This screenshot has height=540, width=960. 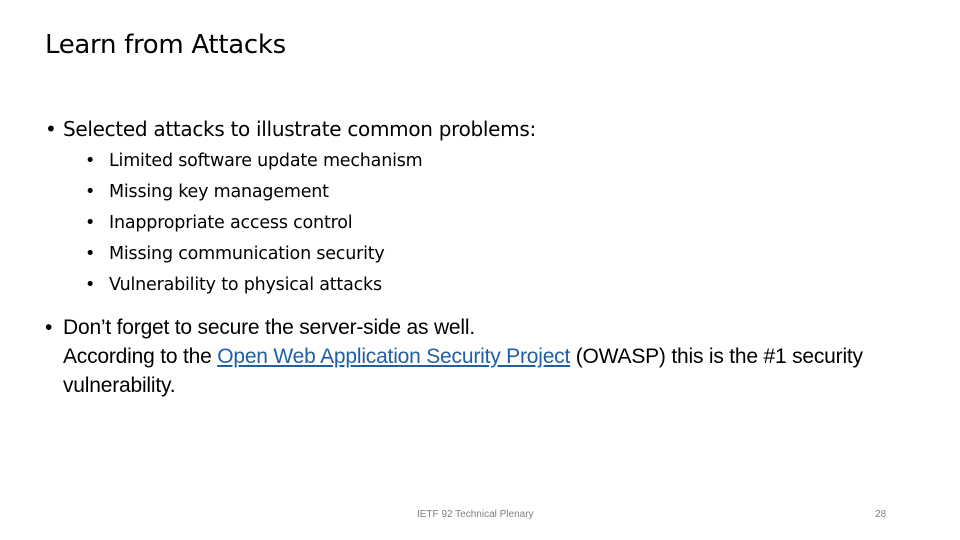 I want to click on sub-bullet-text: Limited software update mechanism, so click(x=266, y=161).